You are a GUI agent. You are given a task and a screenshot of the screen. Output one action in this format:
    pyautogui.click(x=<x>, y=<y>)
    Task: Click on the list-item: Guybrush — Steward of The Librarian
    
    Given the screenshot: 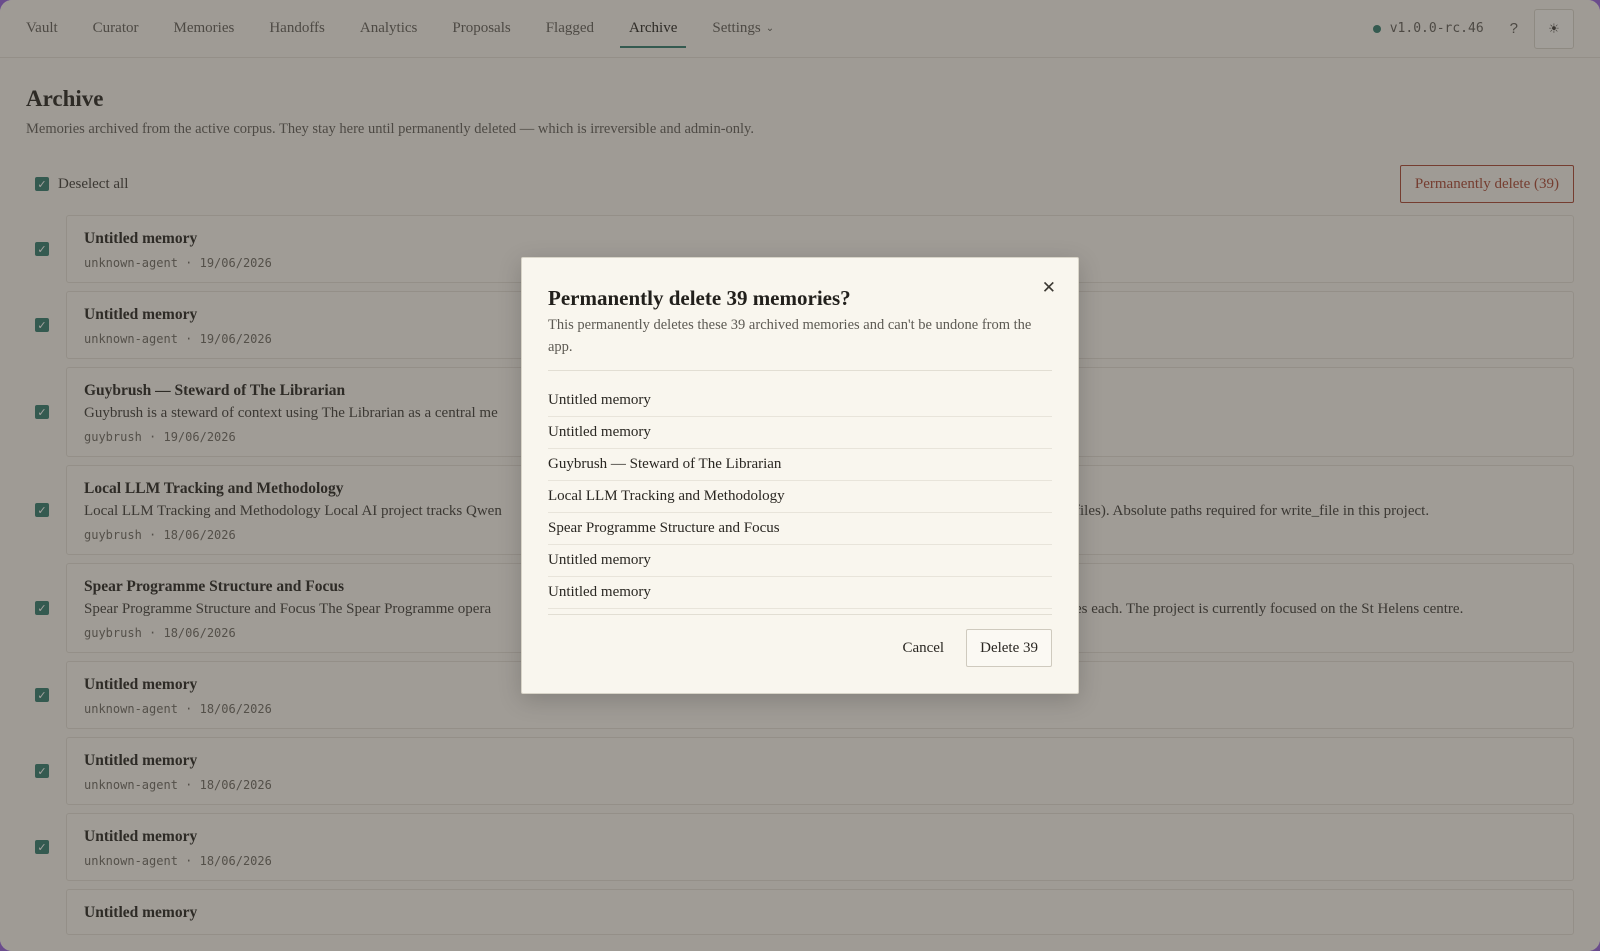 What is the action you would take?
    pyautogui.click(x=800, y=465)
    